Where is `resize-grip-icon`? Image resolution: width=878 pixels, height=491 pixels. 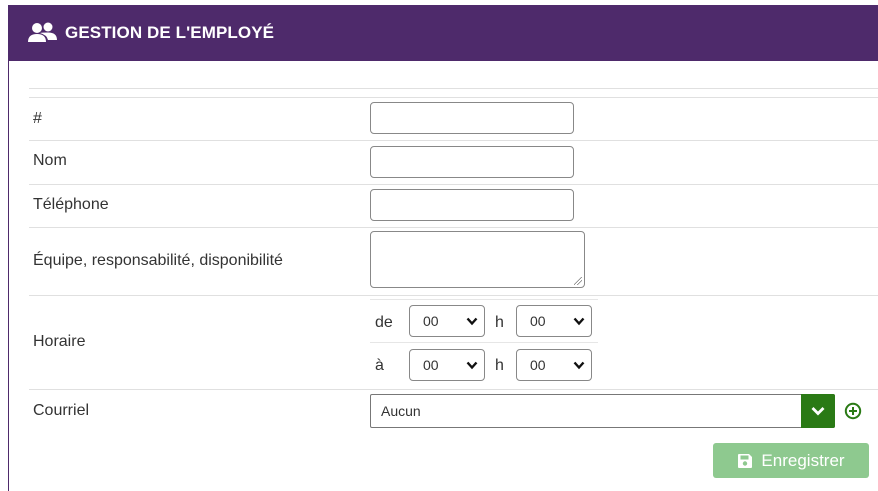
resize-grip-icon is located at coordinates (578, 281).